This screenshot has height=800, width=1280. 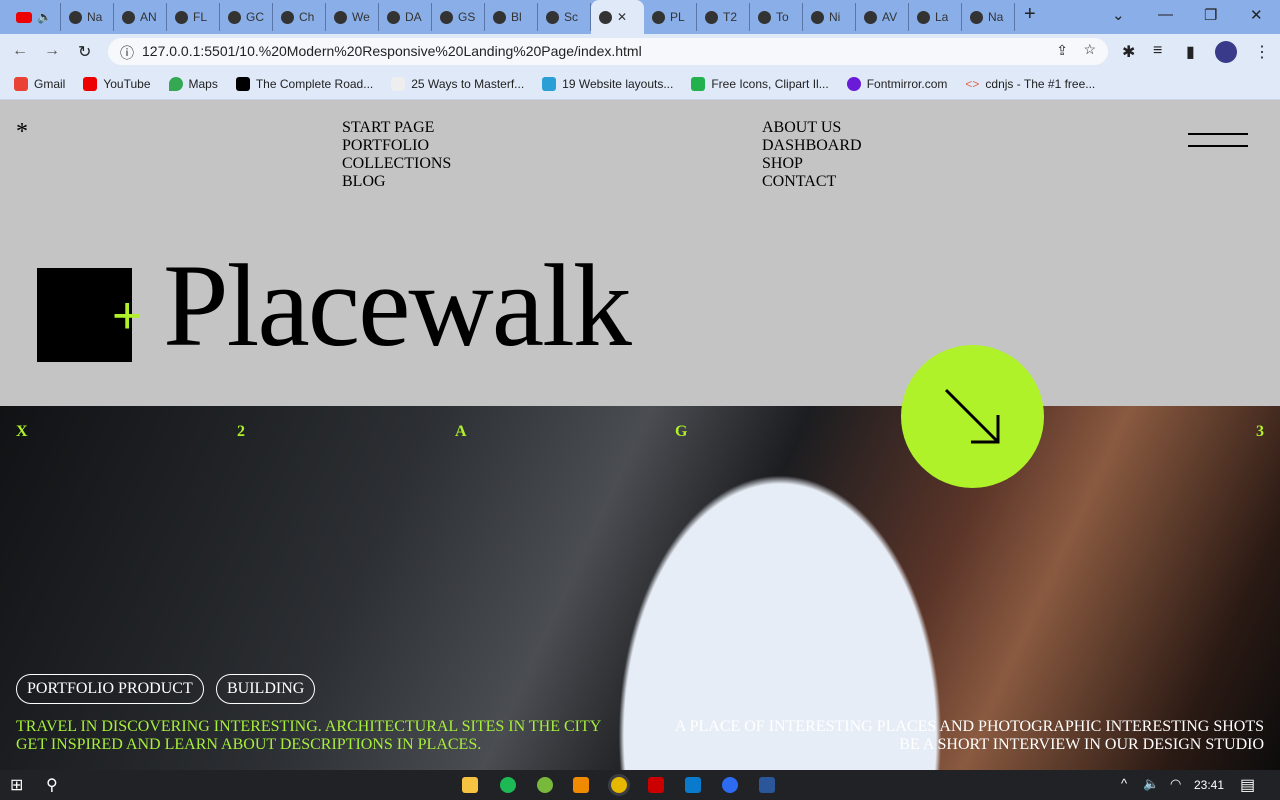 What do you see at coordinates (20, 51) in the screenshot?
I see `back-icon: ←` at bounding box center [20, 51].